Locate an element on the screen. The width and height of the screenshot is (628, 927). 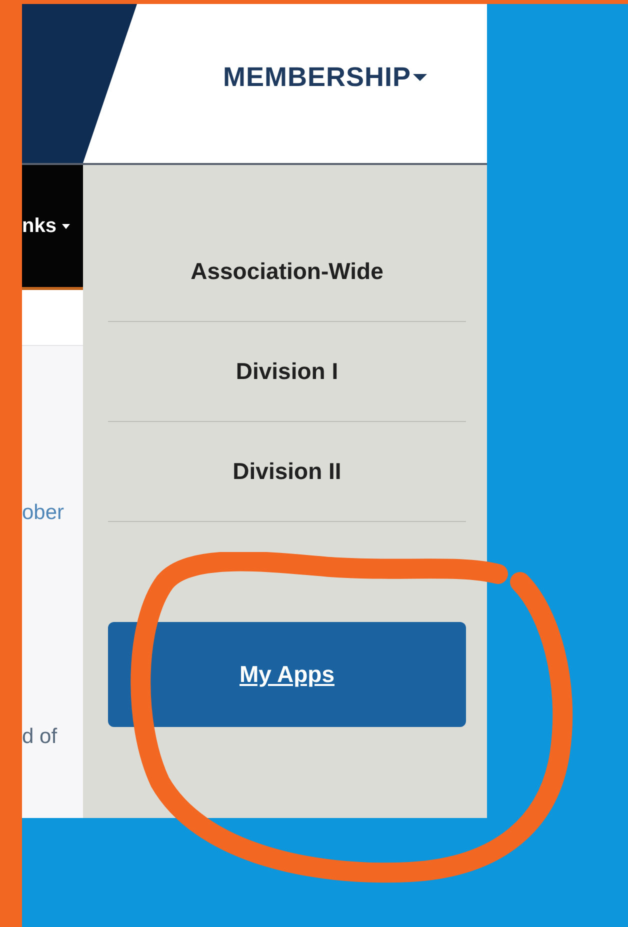
menu-button: My Apps is located at coordinates (287, 674).